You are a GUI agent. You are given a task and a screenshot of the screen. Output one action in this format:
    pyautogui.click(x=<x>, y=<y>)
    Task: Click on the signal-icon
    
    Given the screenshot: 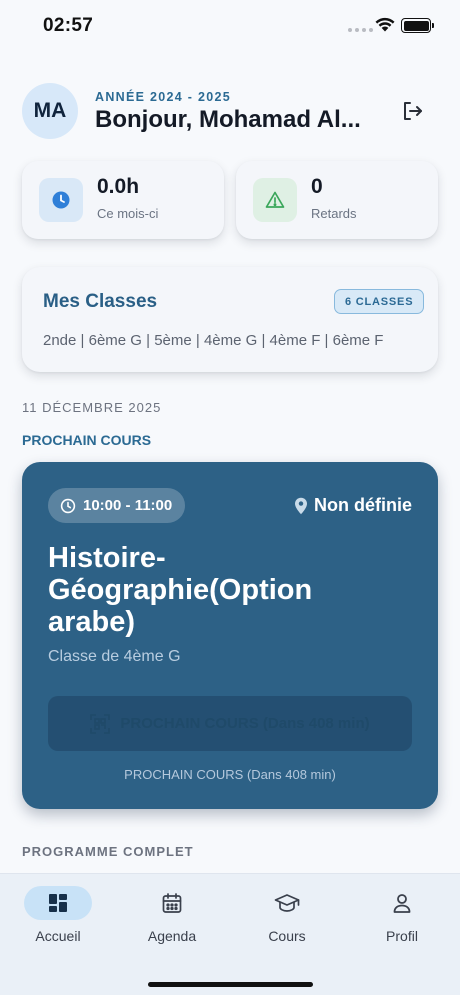 What is the action you would take?
    pyautogui.click(x=360, y=30)
    